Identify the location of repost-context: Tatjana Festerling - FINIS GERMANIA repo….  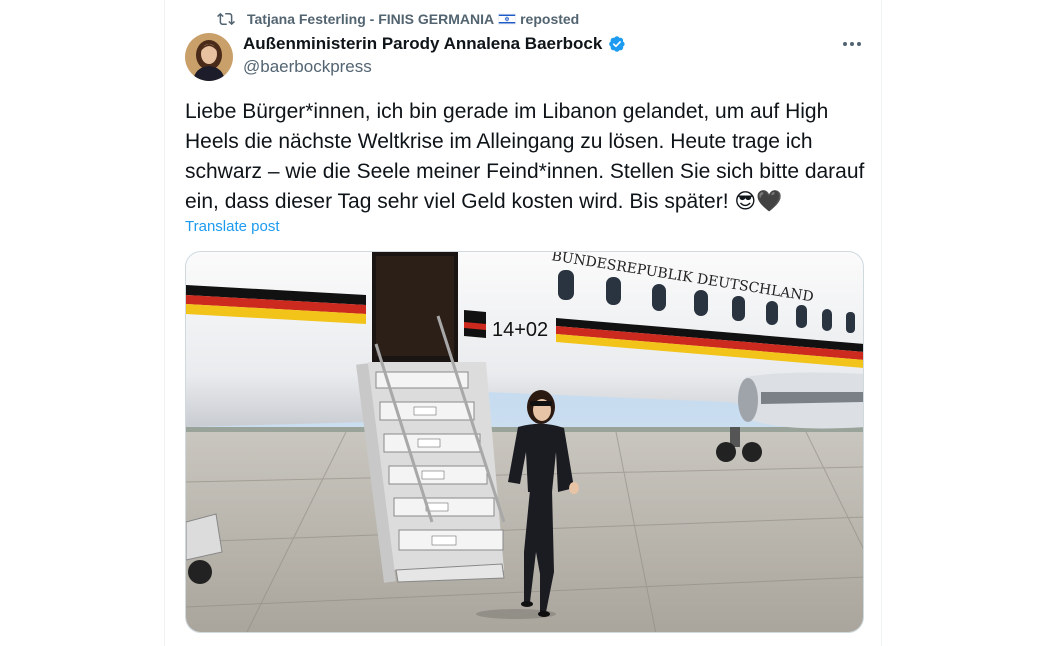
(398, 19).